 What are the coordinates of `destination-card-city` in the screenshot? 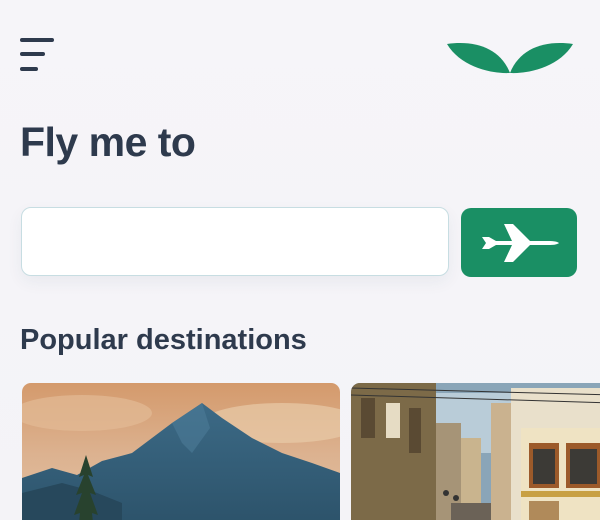 It's located at (475, 451).